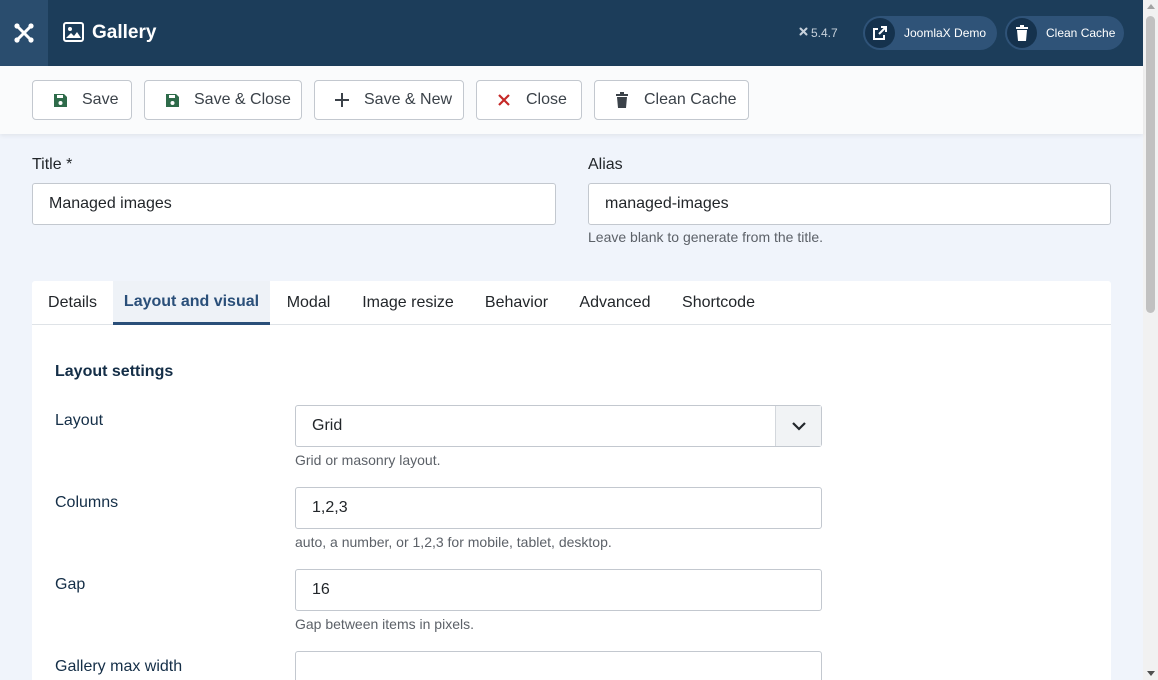 The width and height of the screenshot is (1158, 680). I want to click on columns-label: Columns, so click(87, 502).